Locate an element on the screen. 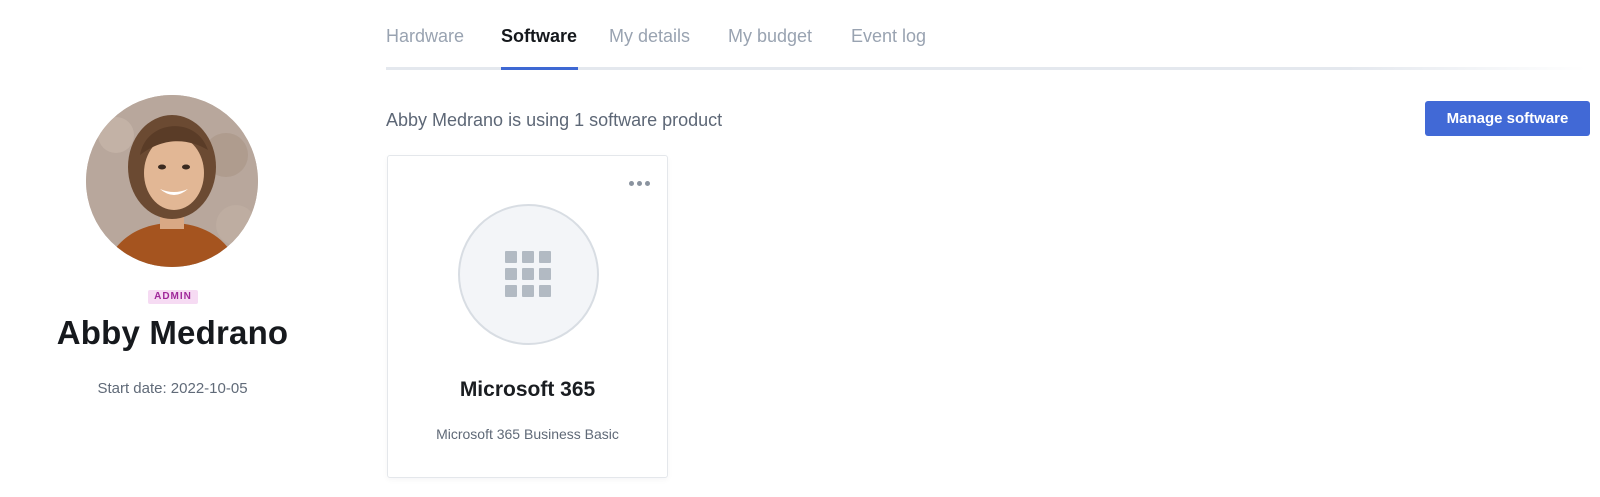  tab-hardware: Hardware is located at coordinates (425, 36).